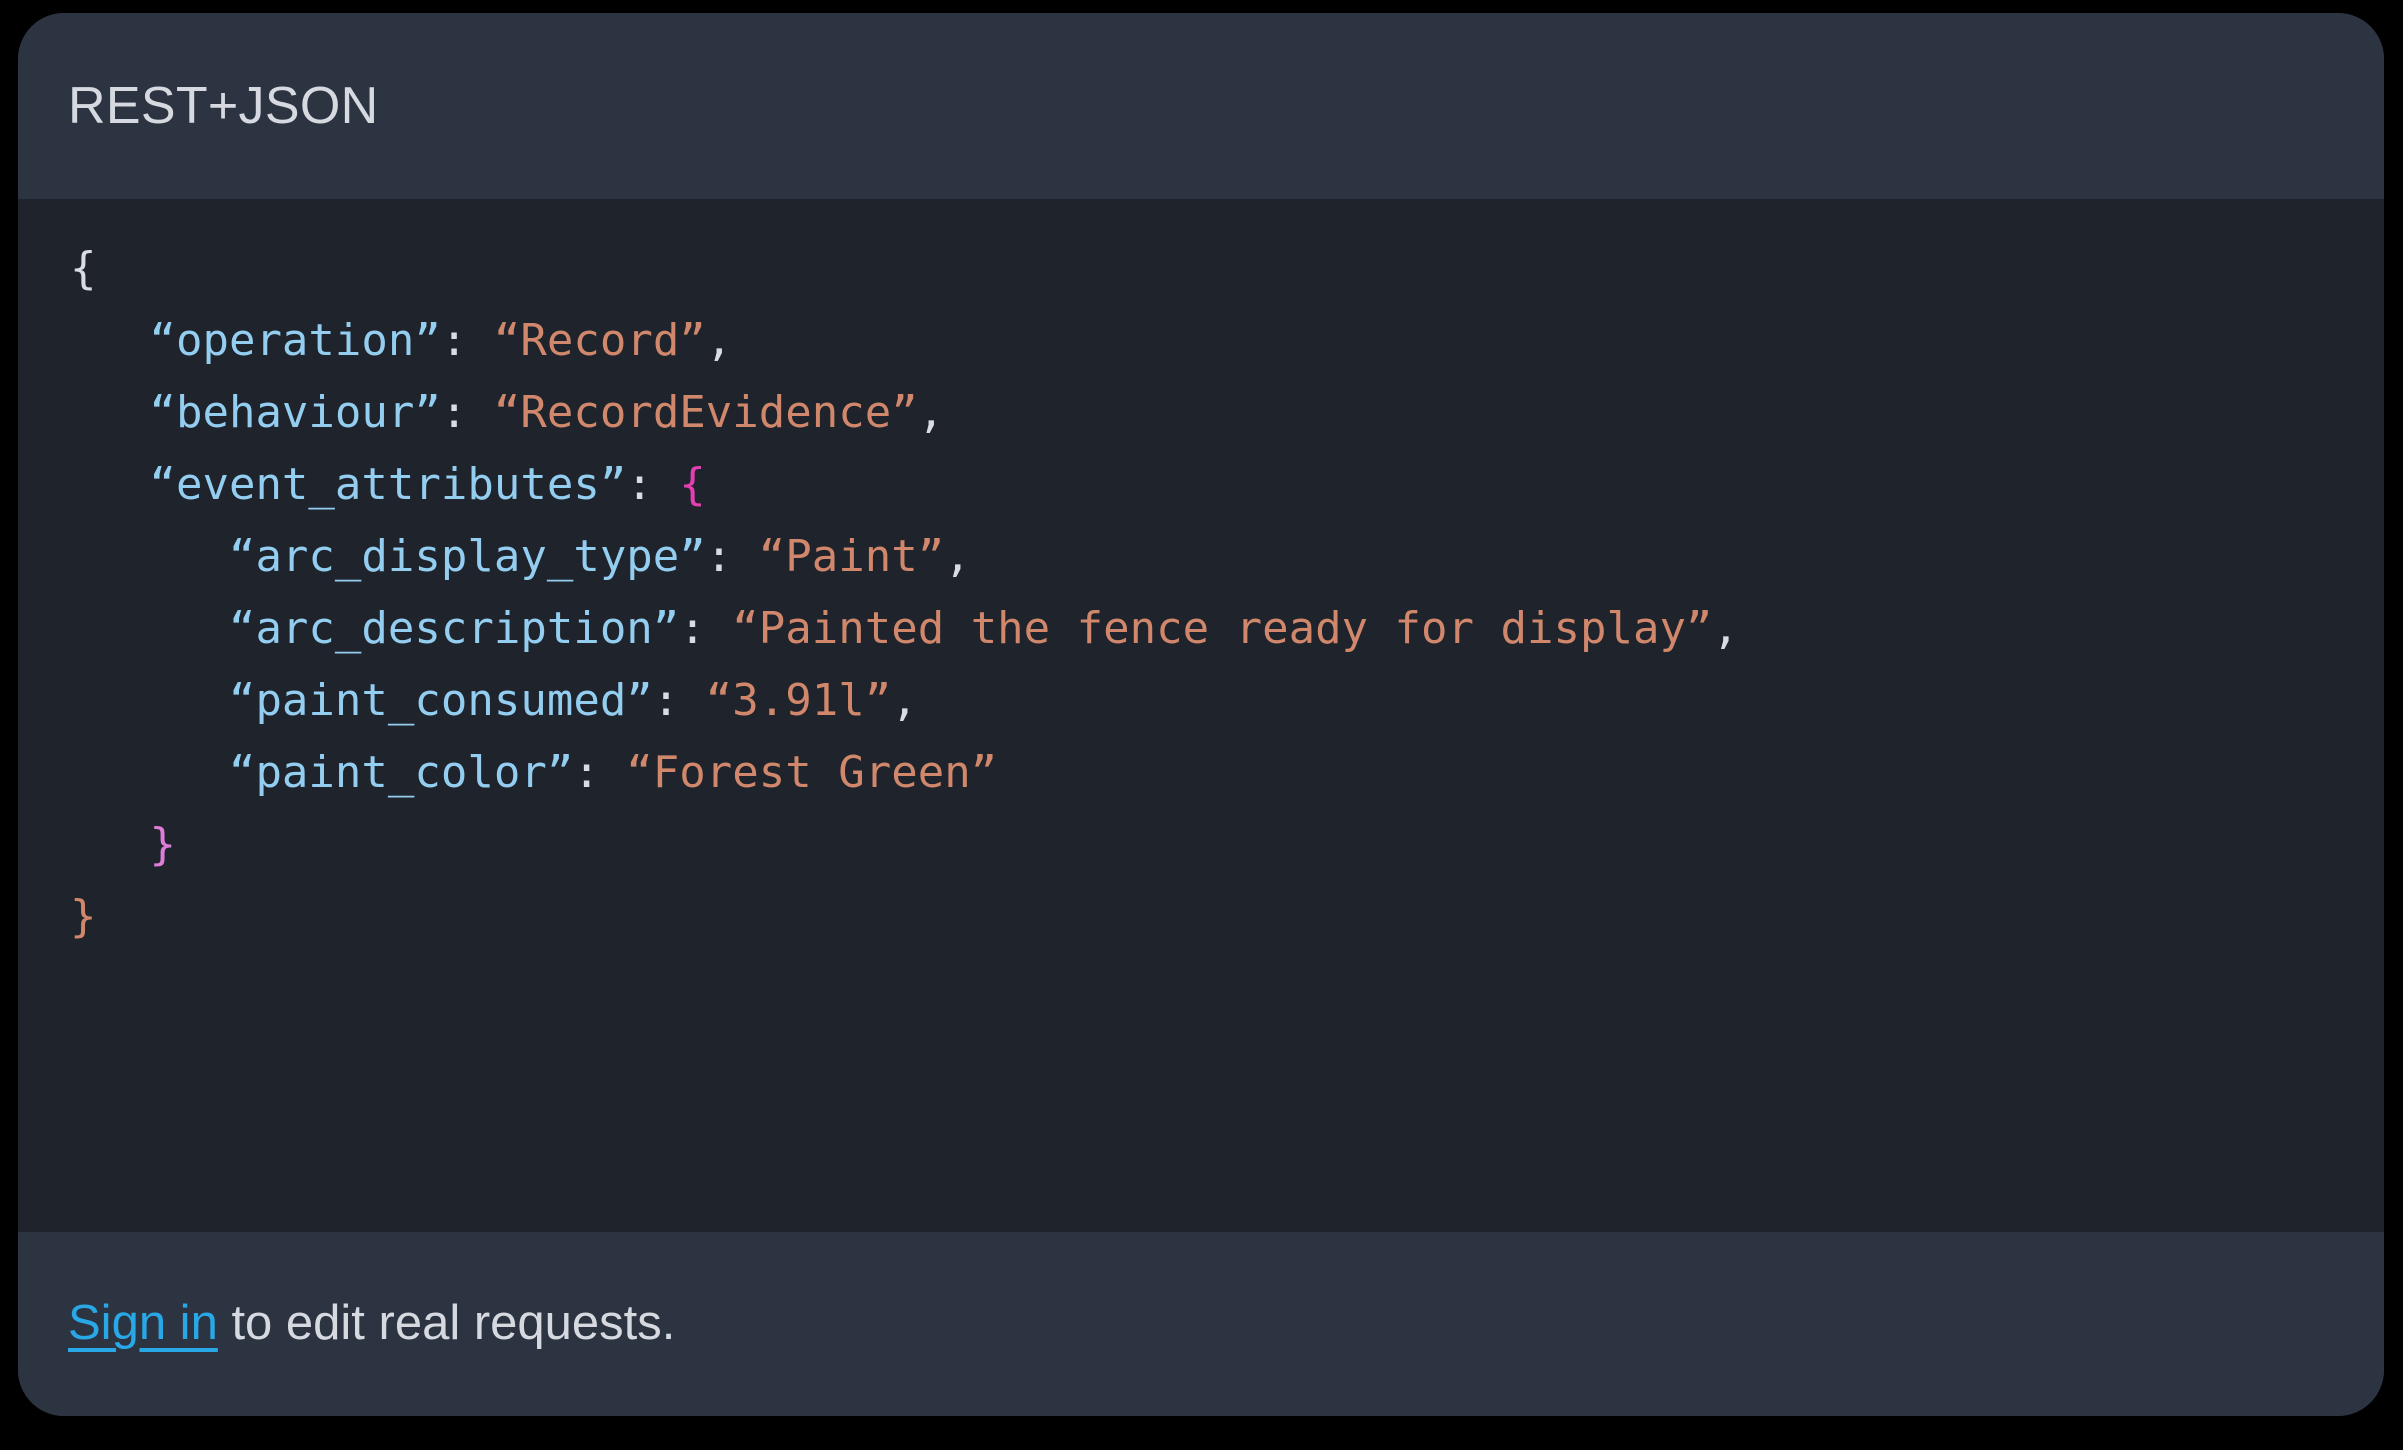 The height and width of the screenshot is (1450, 2403). I want to click on code-line: “behaviour”: “RecordEvidence”,, so click(1227, 413).